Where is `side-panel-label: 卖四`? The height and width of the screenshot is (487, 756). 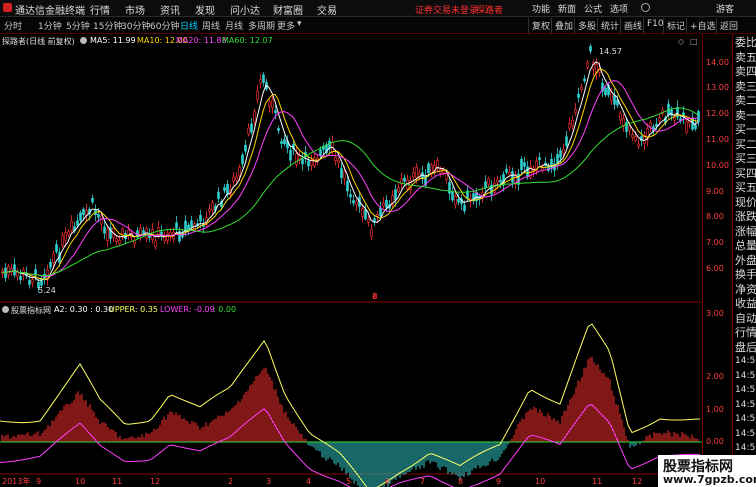 side-panel-label: 卖四 is located at coordinates (745, 71).